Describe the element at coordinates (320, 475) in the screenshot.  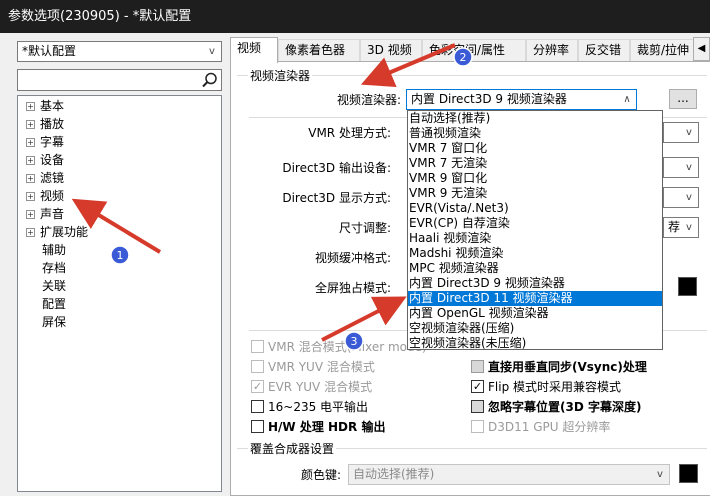
I see `color-key-label: 颜色键:` at that location.